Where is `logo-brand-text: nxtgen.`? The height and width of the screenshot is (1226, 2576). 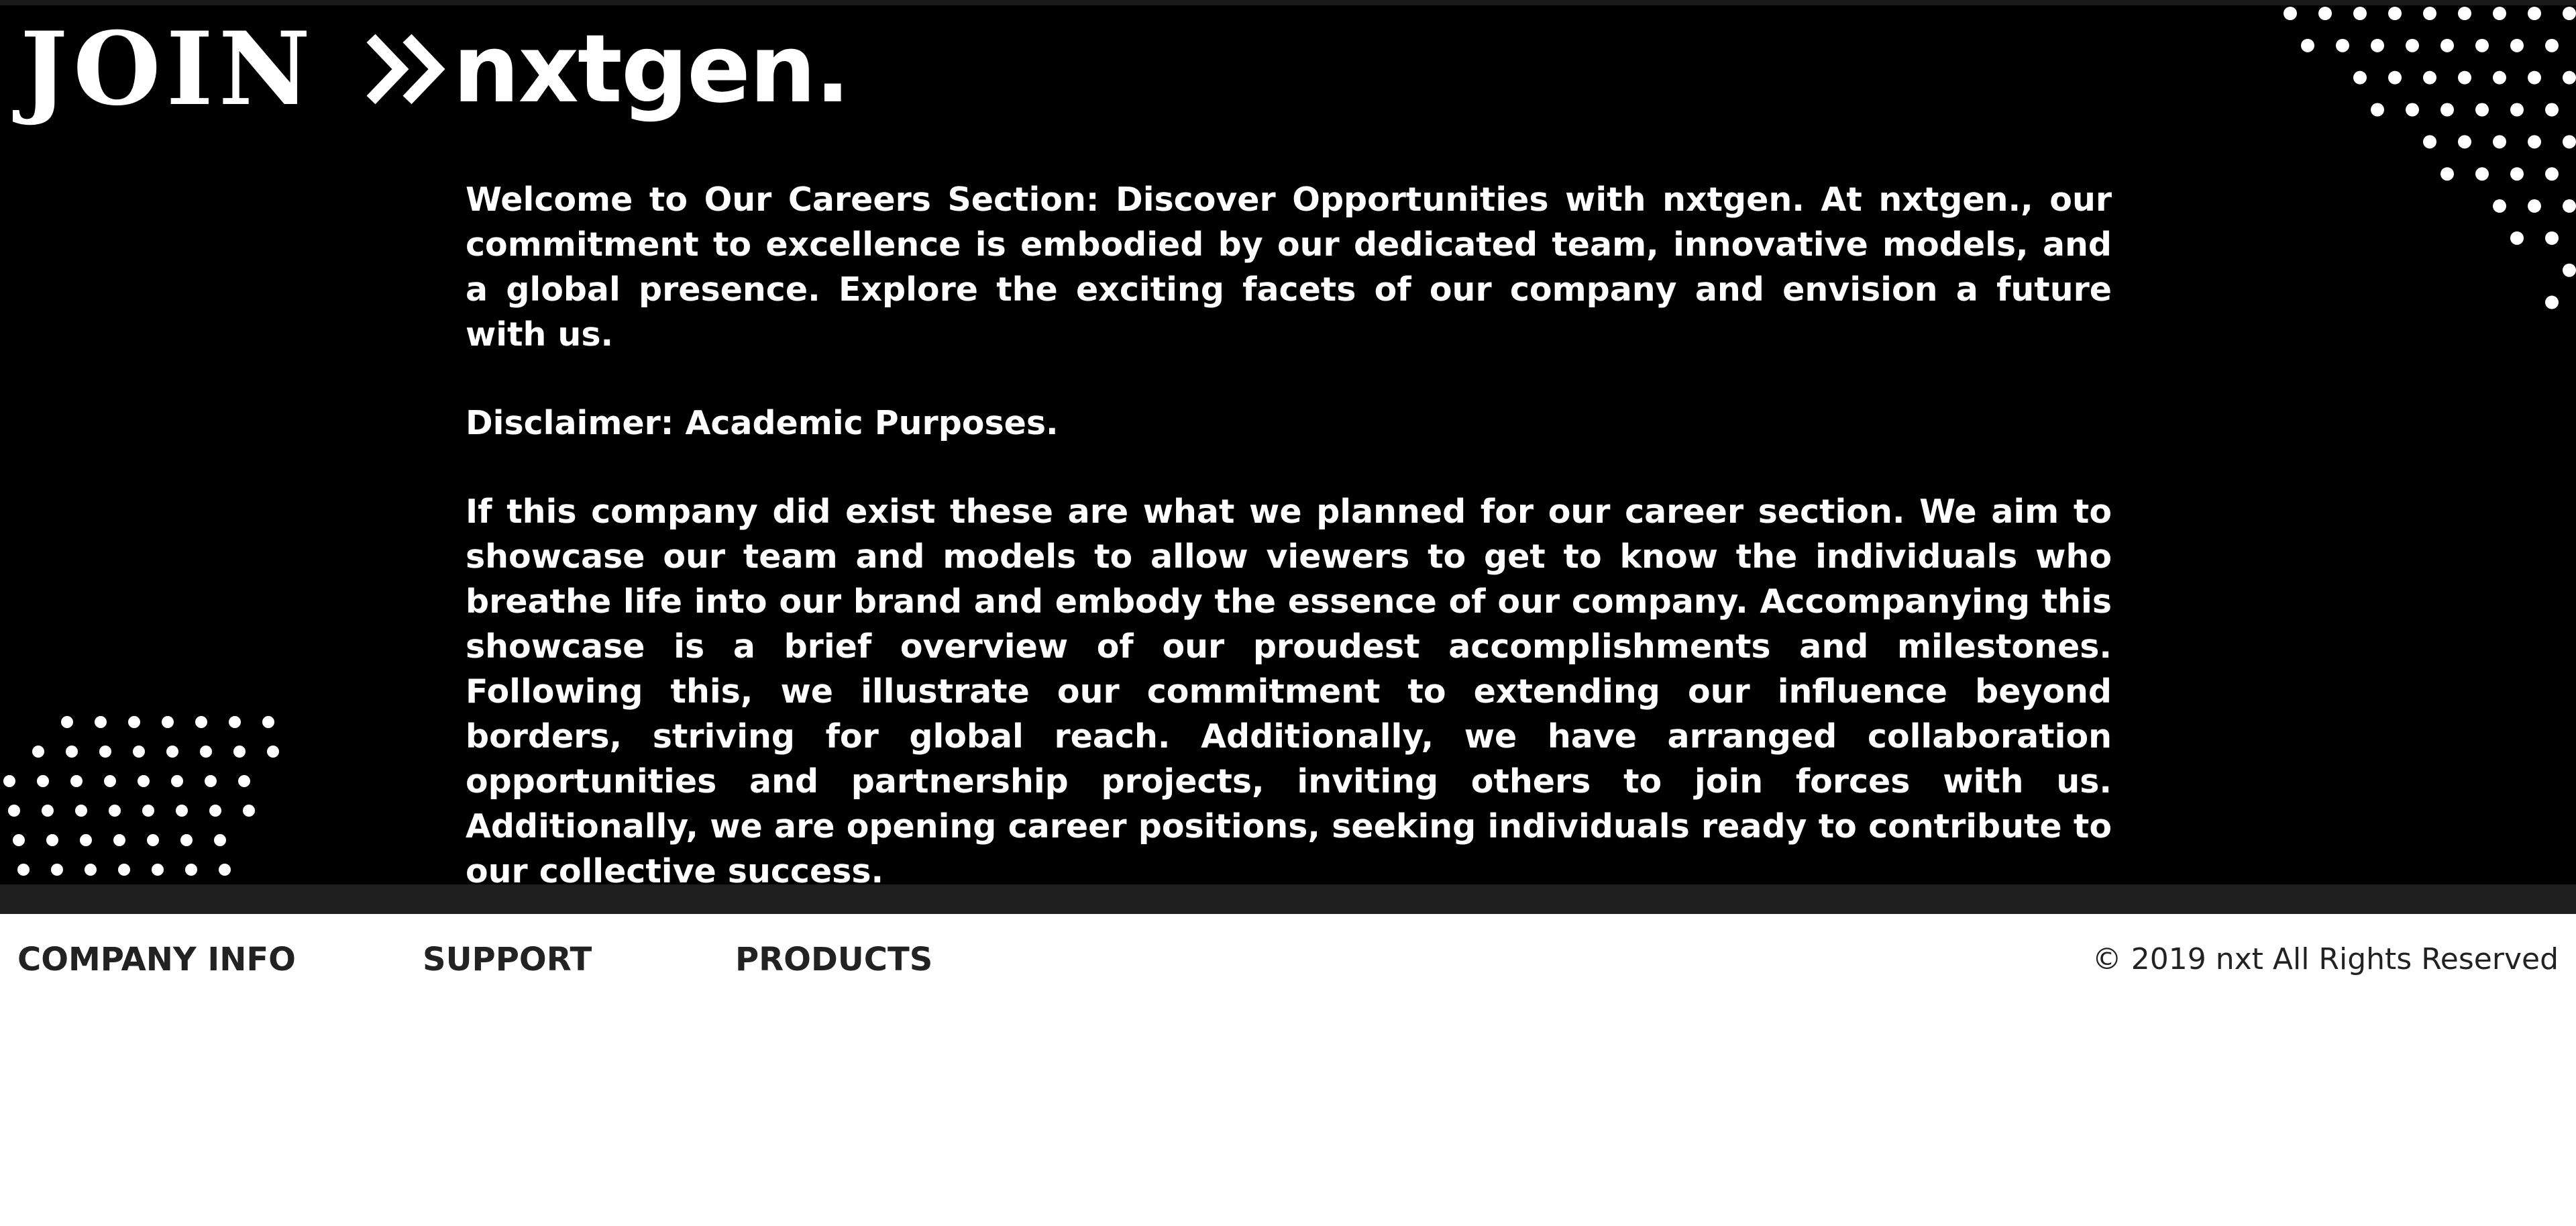 logo-brand-text: nxtgen. is located at coordinates (651, 69).